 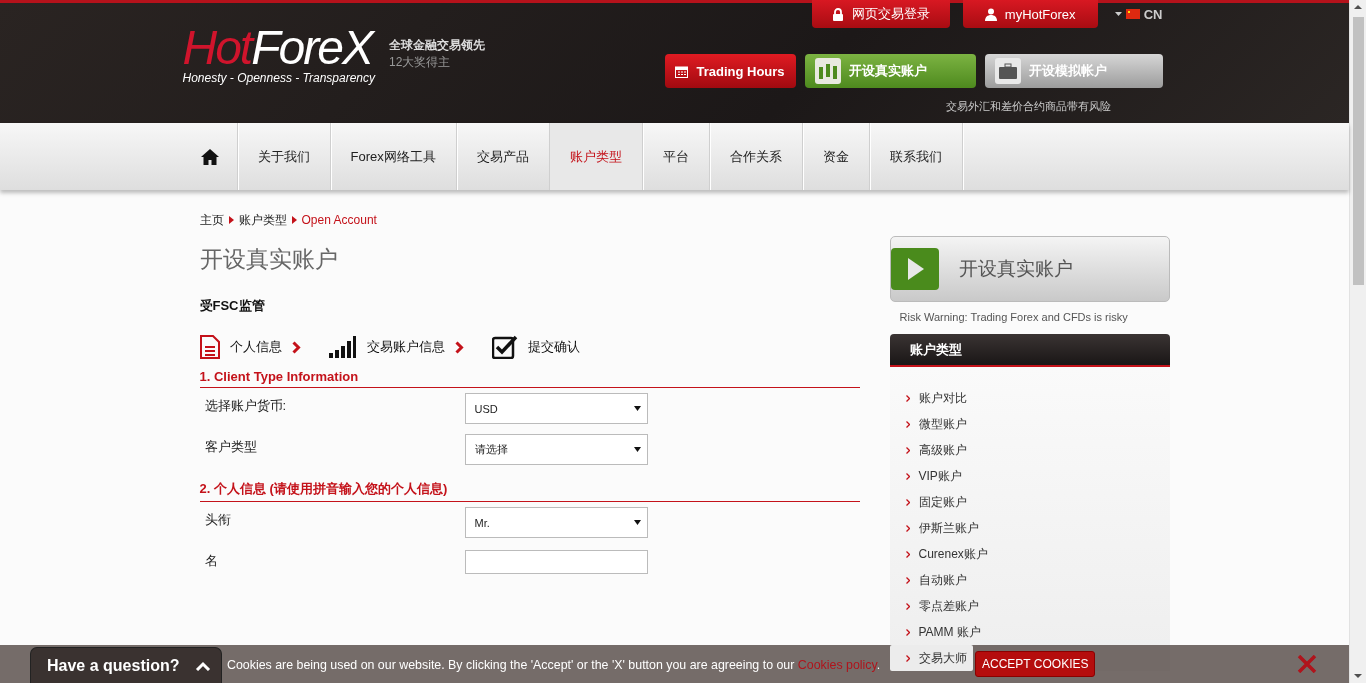 I want to click on sidebar-item: 伊斯兰账户, so click(x=937, y=528).